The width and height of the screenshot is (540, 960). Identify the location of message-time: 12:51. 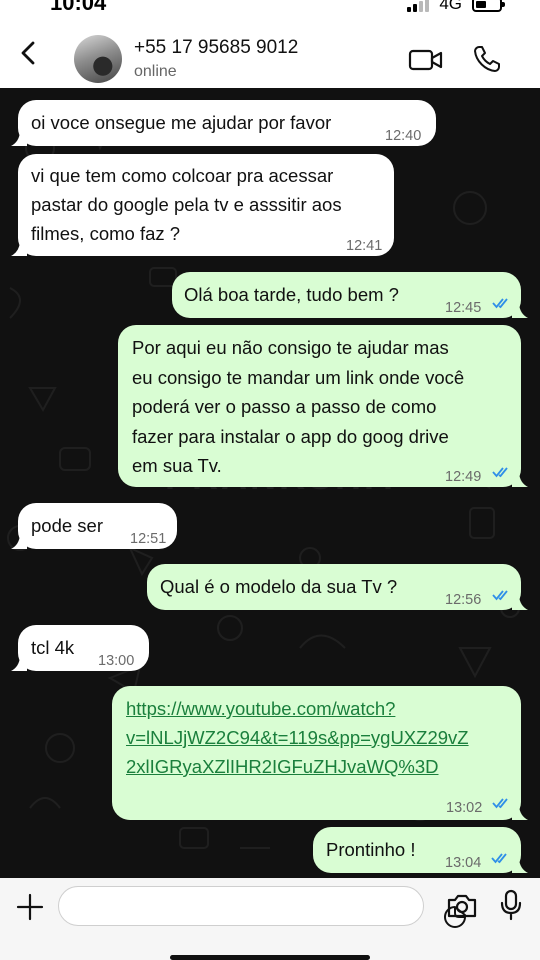
(148, 539).